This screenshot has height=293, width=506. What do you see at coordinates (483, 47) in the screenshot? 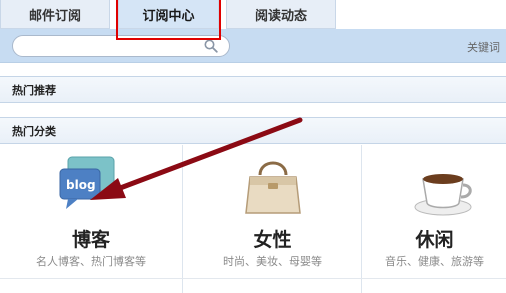
I see `keyword-label: 关键词` at bounding box center [483, 47].